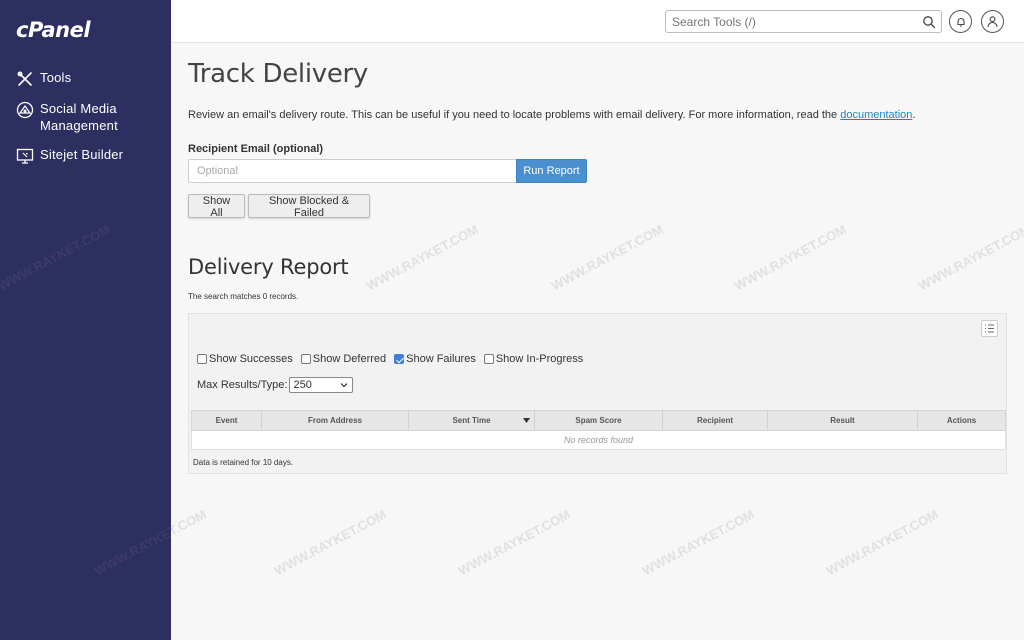 The width and height of the screenshot is (1024, 640). Describe the element at coordinates (216, 206) in the screenshot. I see `show-all-button: Show All` at that location.